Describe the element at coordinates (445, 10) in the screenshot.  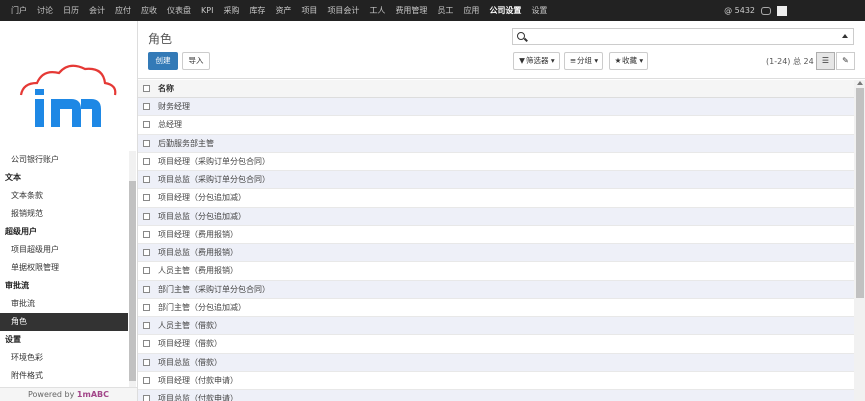
I see `top-menu-item: 员工` at that location.